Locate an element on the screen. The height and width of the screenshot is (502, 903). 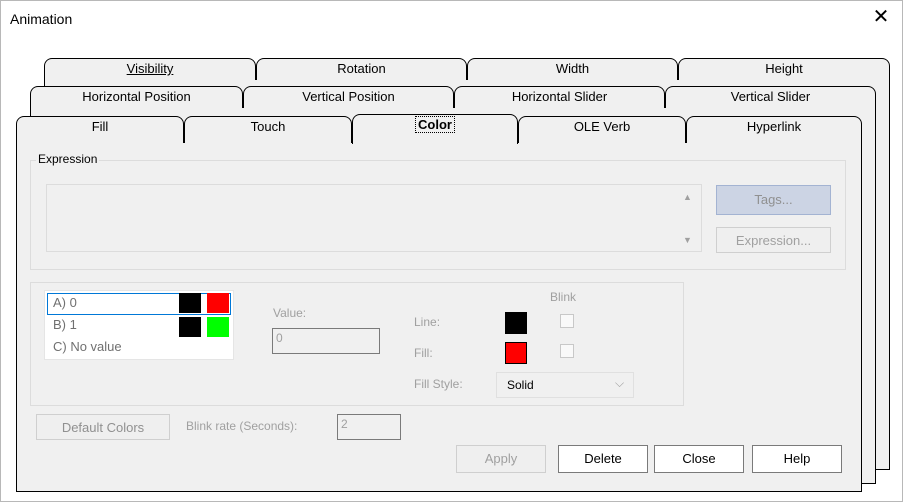
blink-label: Blink is located at coordinates (563, 297).